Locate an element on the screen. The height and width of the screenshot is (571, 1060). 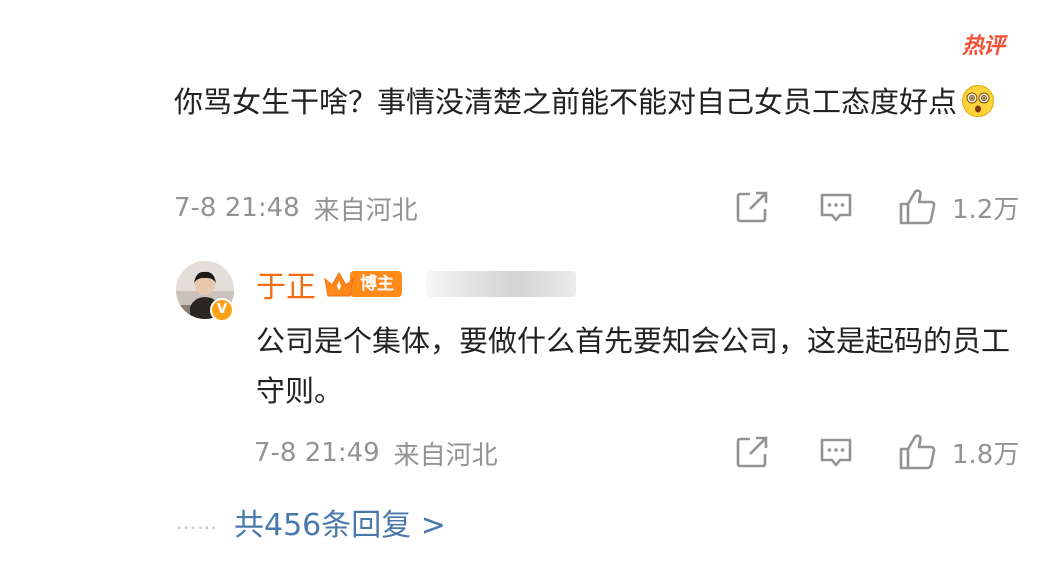
reply-like-button: 1.8万 is located at coordinates (958, 452).